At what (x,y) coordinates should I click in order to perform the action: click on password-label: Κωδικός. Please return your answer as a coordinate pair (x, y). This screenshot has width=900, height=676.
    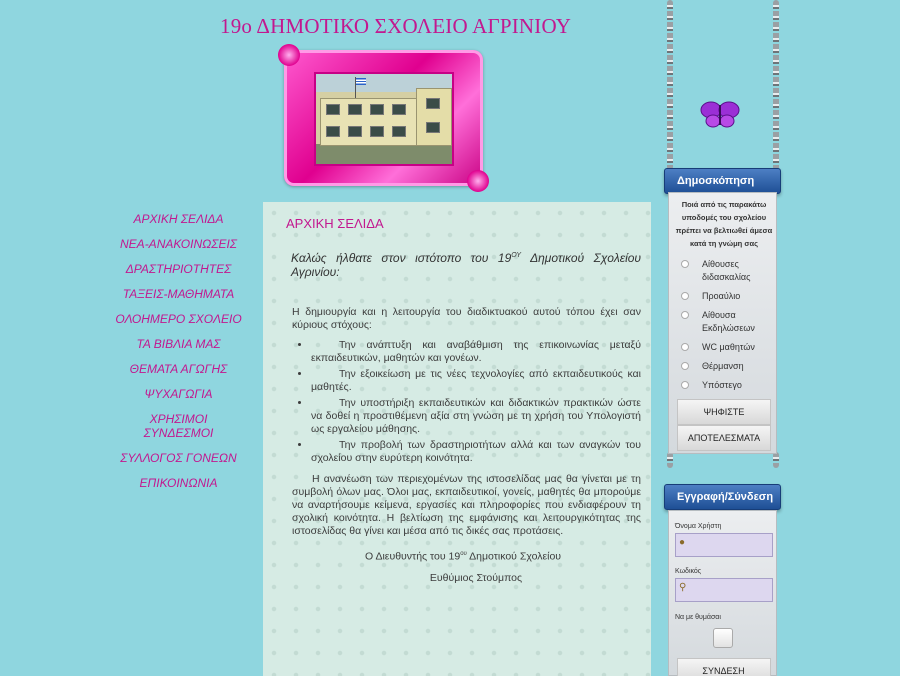
    Looking at the image, I should click on (688, 571).